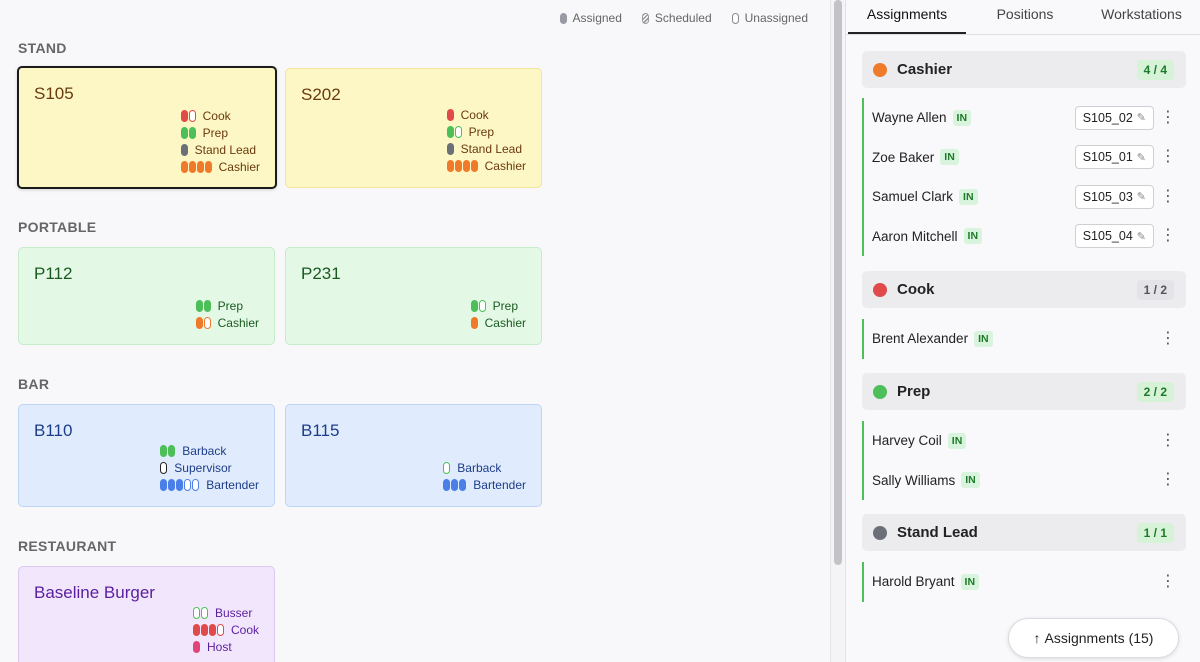  Describe the element at coordinates (225, 150) in the screenshot. I see `role-label: Stand Lead` at that location.